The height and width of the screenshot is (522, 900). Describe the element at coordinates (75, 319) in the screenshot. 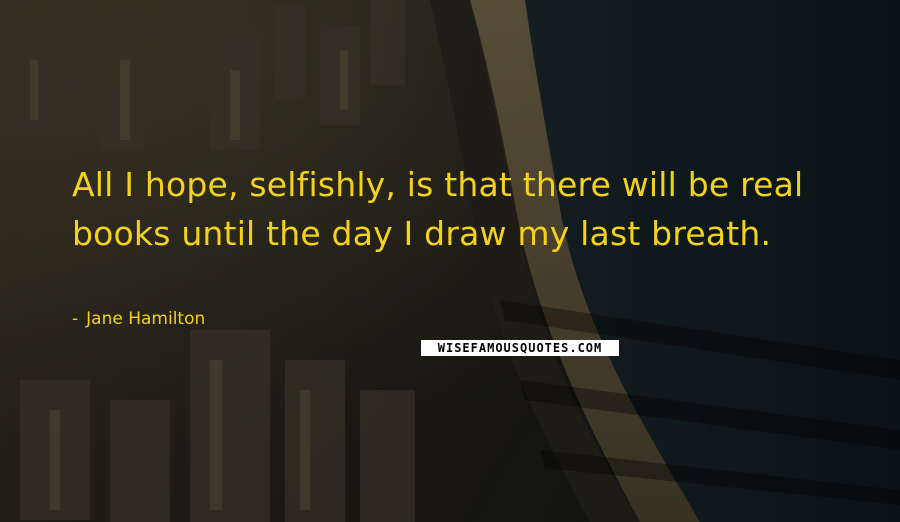

I see `author-dash: -` at that location.